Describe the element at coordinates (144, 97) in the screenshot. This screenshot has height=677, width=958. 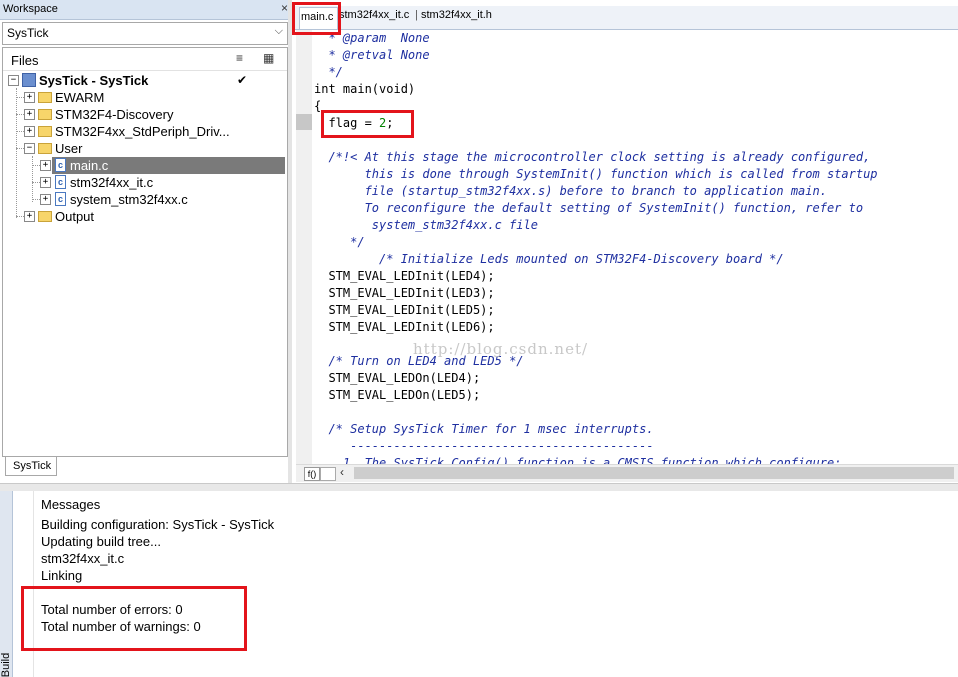
I see `tree-item-ewarm: + EWARM` at that location.